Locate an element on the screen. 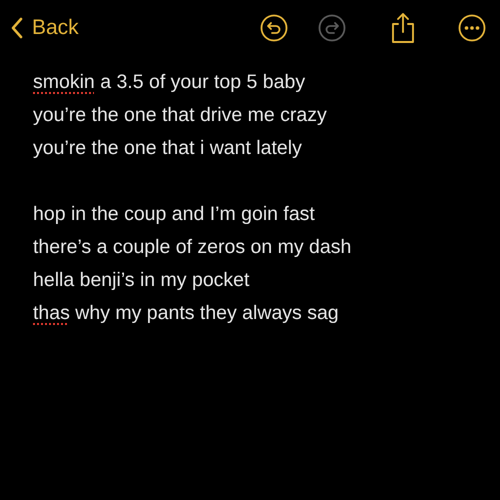 Image resolution: width=500 pixels, height=500 pixels. note-line: you’re the one that i want lately is located at coordinates (167, 148).